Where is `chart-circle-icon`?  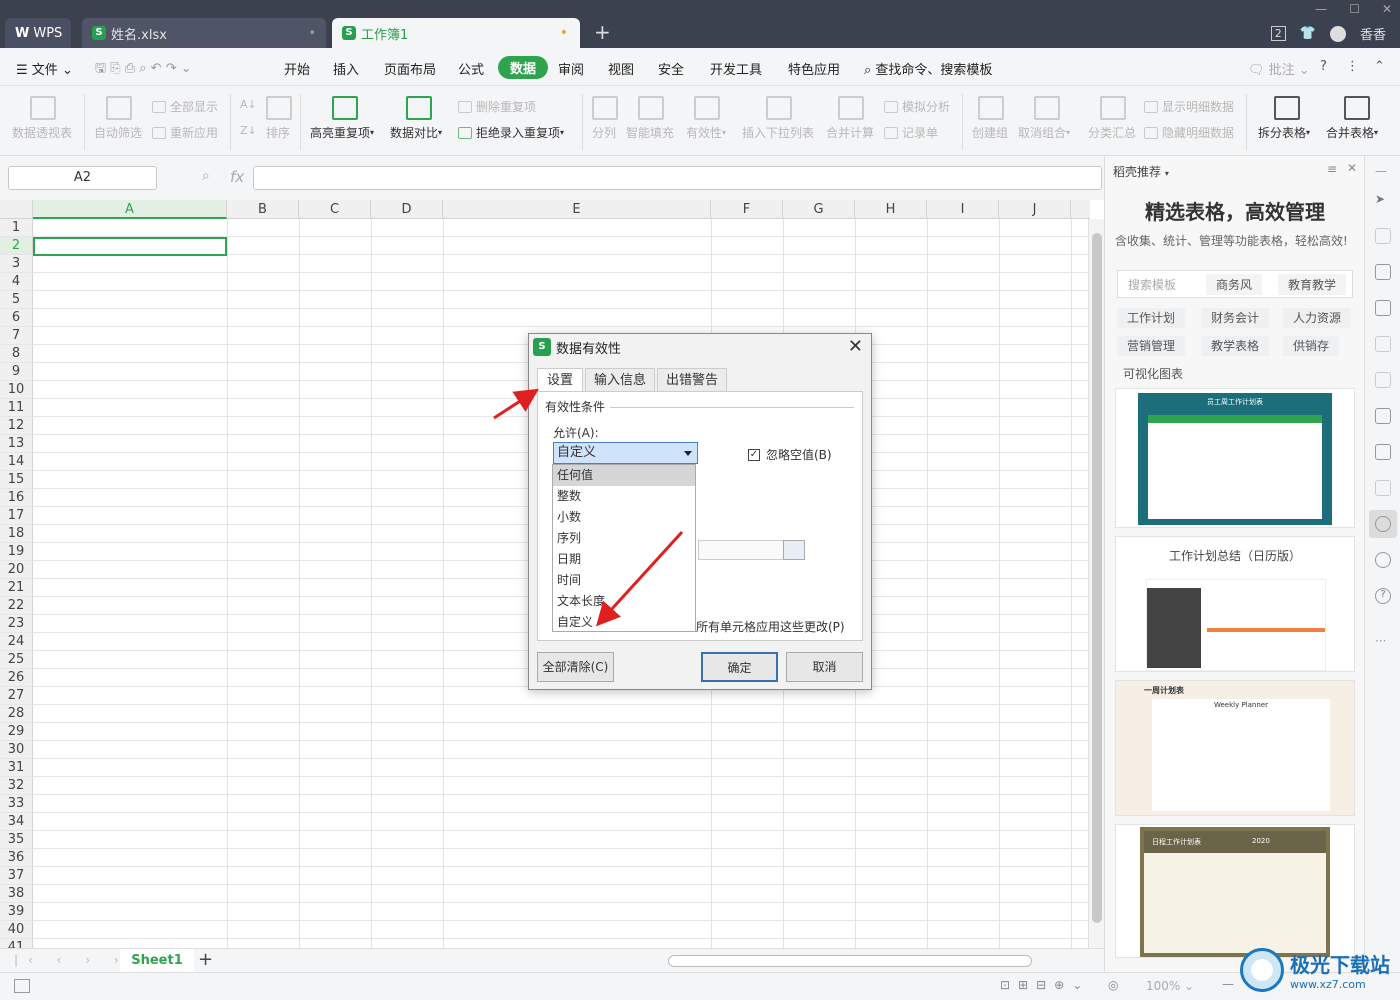
chart-circle-icon is located at coordinates (1383, 560).